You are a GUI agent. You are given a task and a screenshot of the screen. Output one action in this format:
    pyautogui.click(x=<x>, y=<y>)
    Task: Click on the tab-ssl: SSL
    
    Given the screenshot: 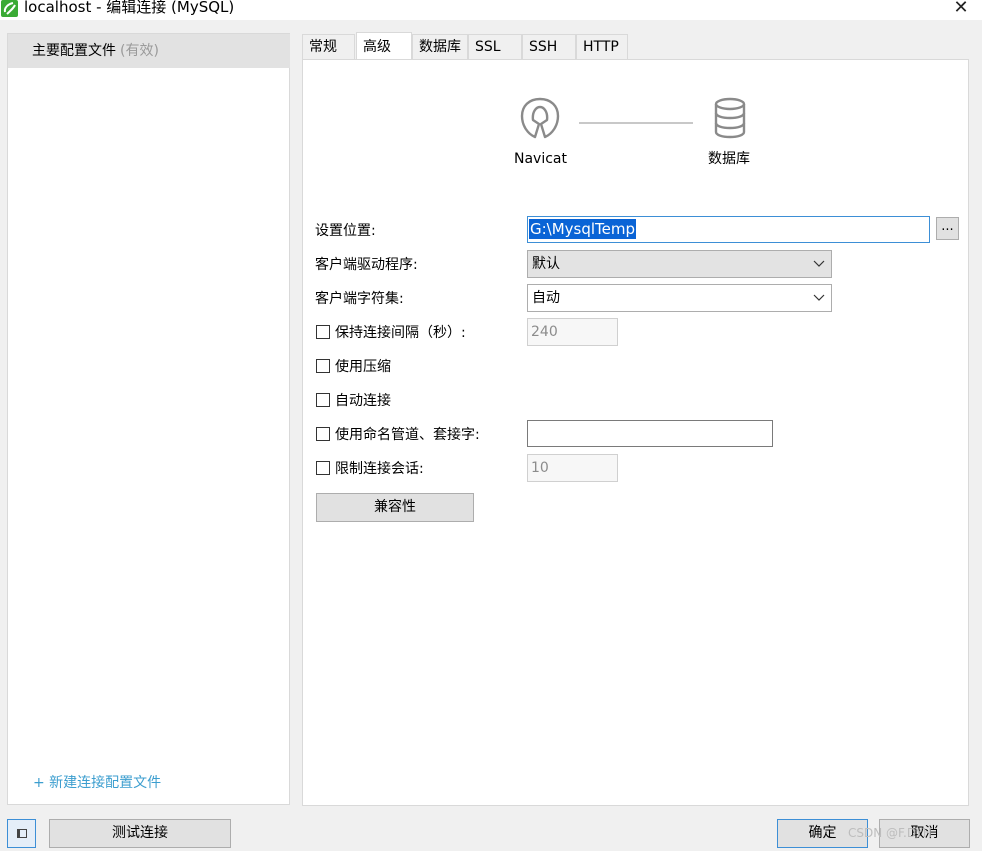 What is the action you would take?
    pyautogui.click(x=495, y=46)
    